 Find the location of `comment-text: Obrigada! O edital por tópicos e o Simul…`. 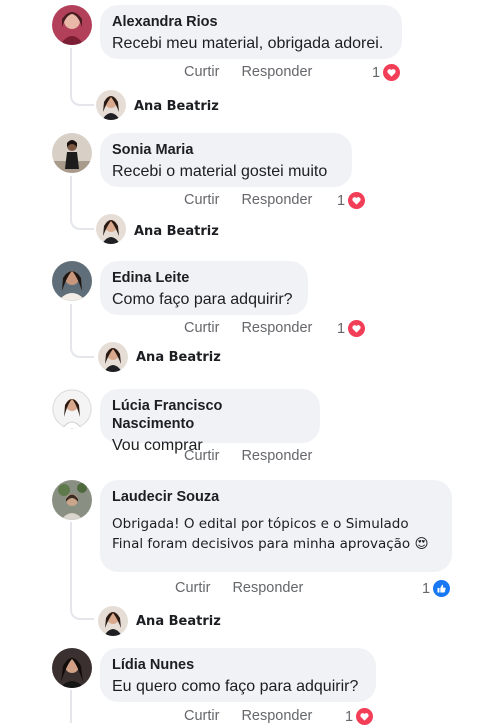

comment-text: Obrigada! O edital por tópicos e o Simul… is located at coordinates (276, 534).